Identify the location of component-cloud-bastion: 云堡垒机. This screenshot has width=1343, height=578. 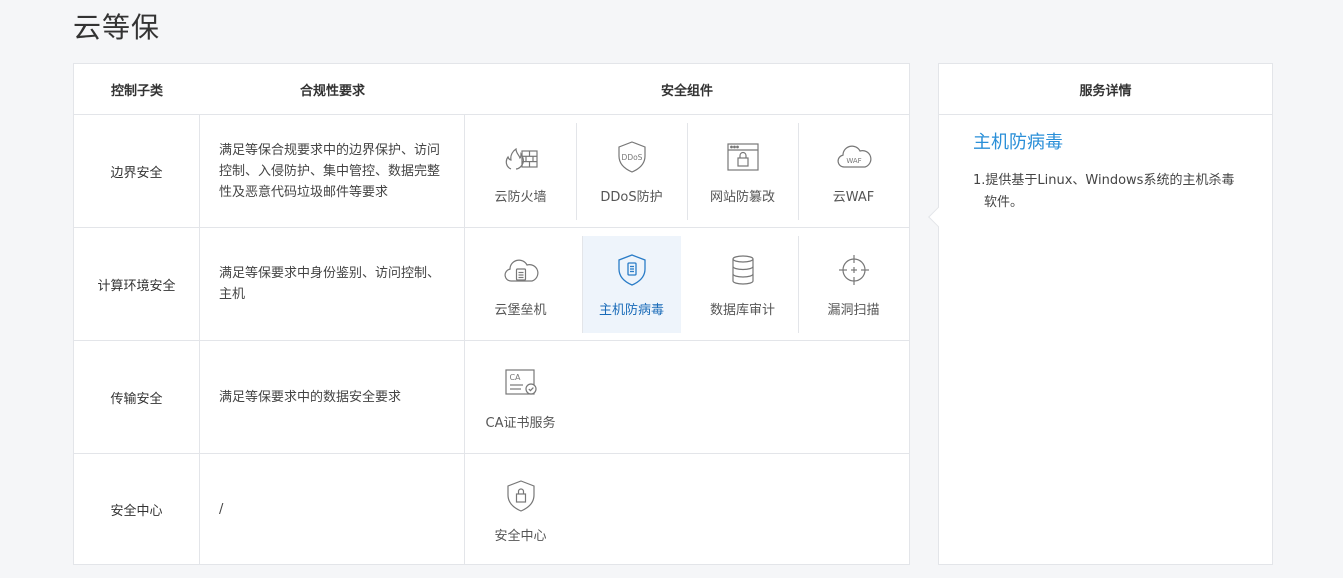
(520, 284).